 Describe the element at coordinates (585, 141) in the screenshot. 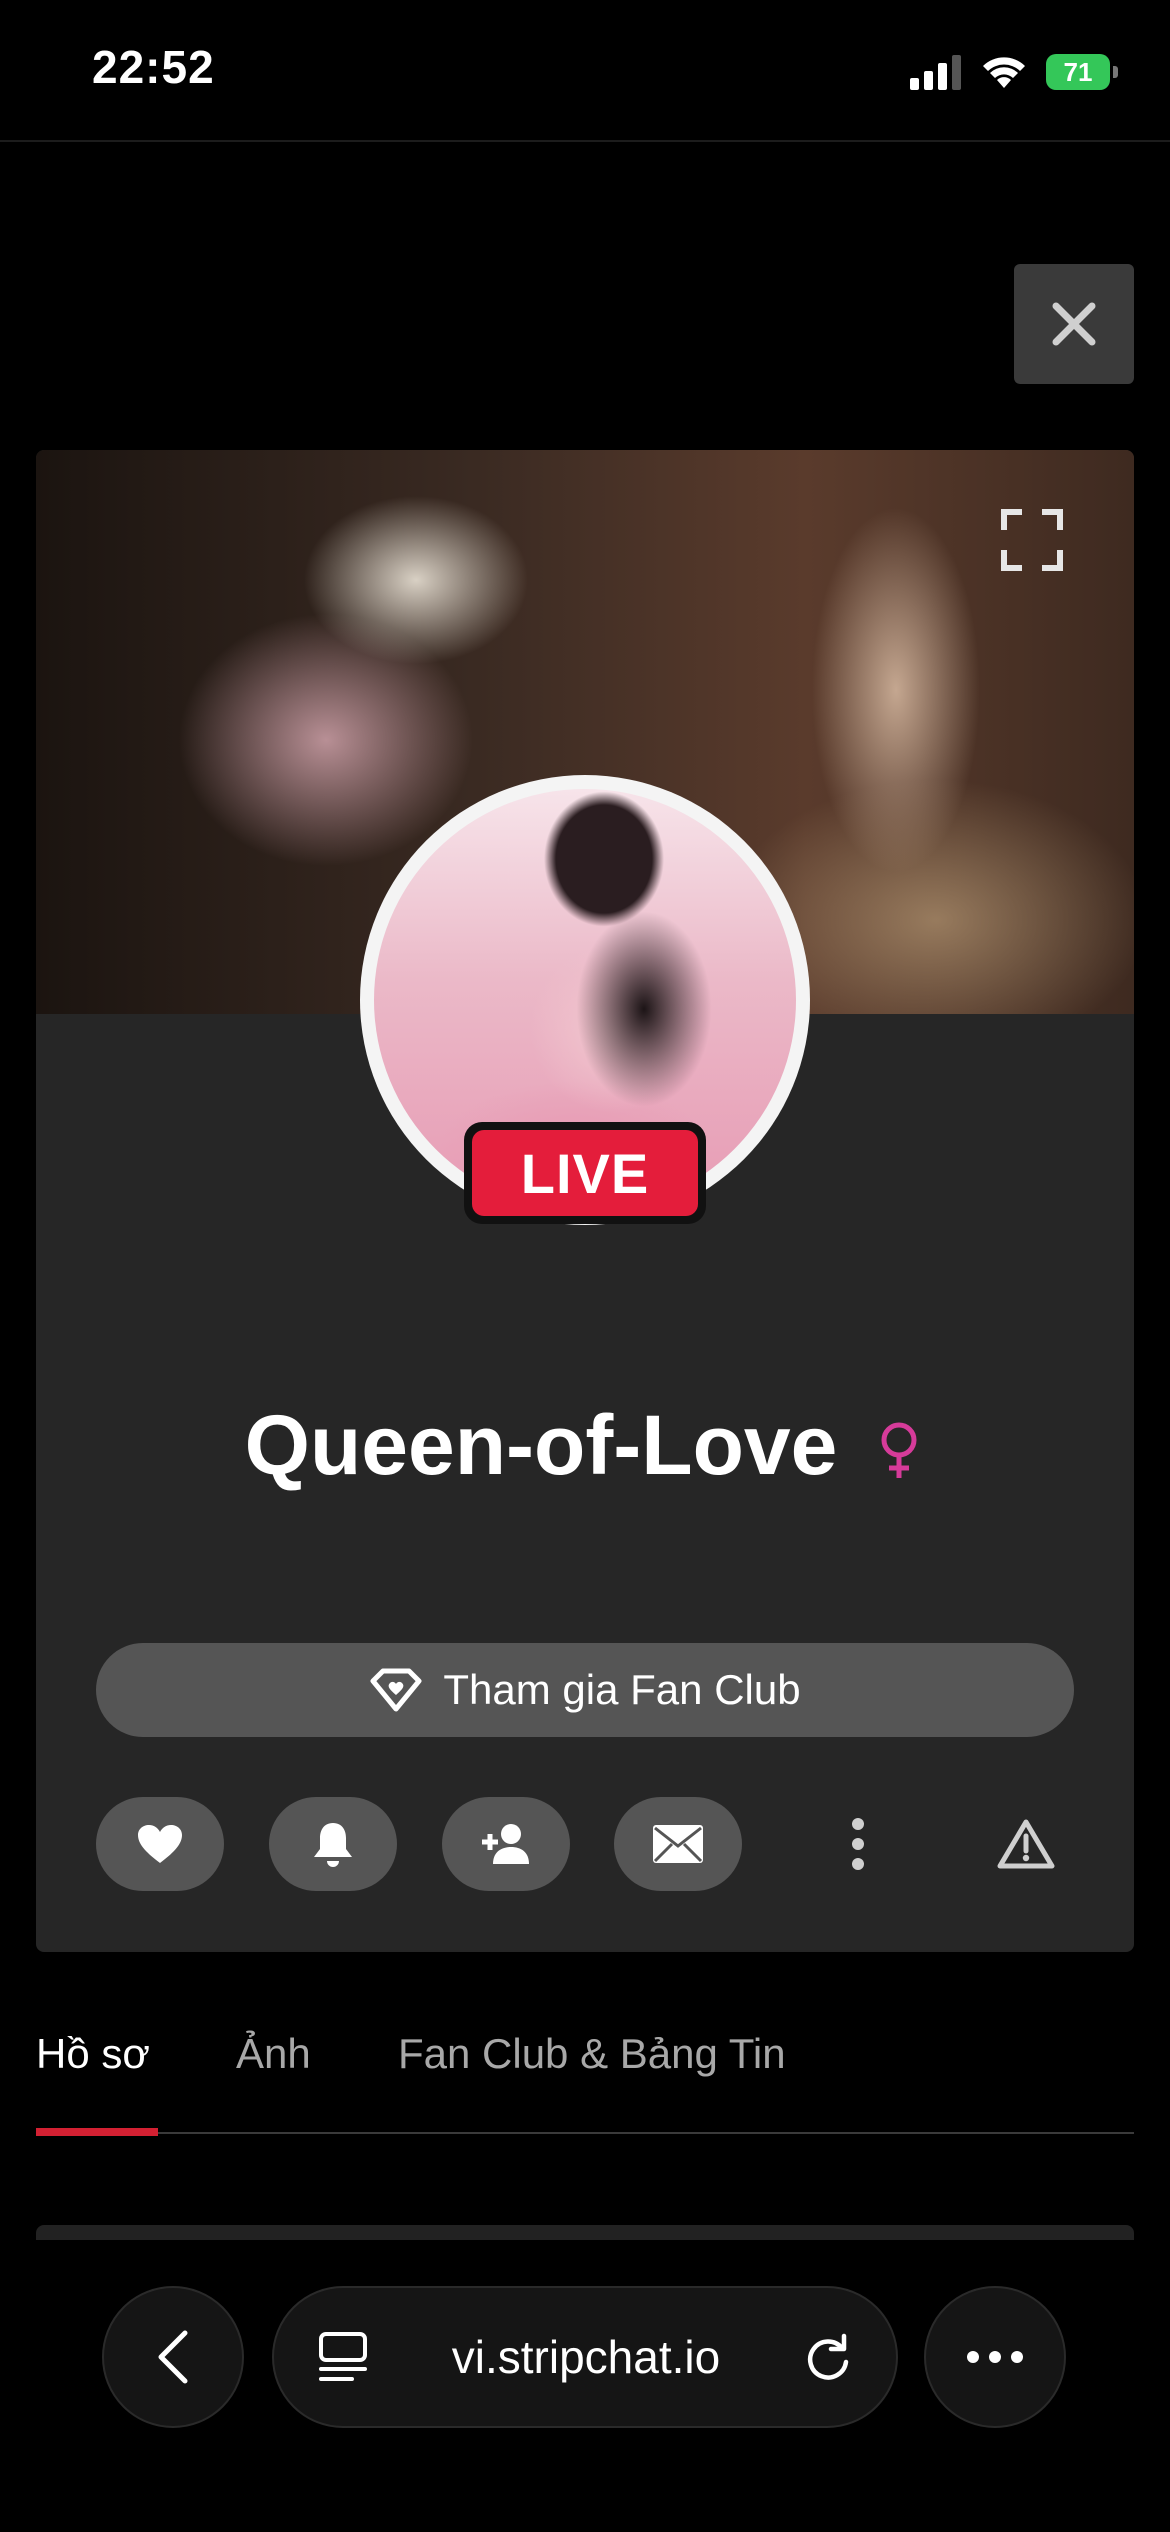

I see `header-divider` at that location.